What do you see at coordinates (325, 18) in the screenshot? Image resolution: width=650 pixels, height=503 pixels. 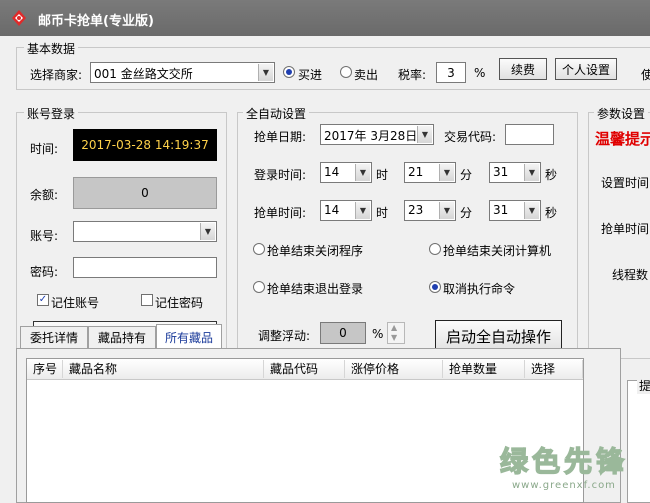 I see `title-bar: 邮币卡抢单(专业版)` at bounding box center [325, 18].